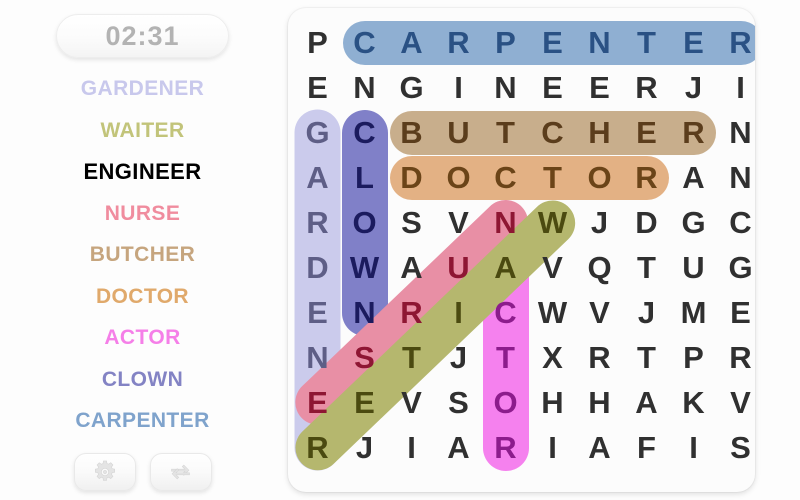  Describe the element at coordinates (142, 338) in the screenshot. I see `word-list-item: ACTOR` at that location.